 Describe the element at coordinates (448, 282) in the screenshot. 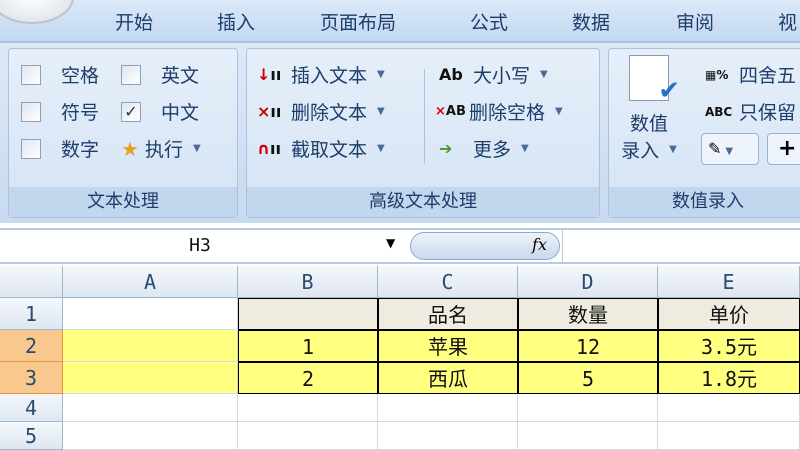

I see `column-header-C: C` at that location.